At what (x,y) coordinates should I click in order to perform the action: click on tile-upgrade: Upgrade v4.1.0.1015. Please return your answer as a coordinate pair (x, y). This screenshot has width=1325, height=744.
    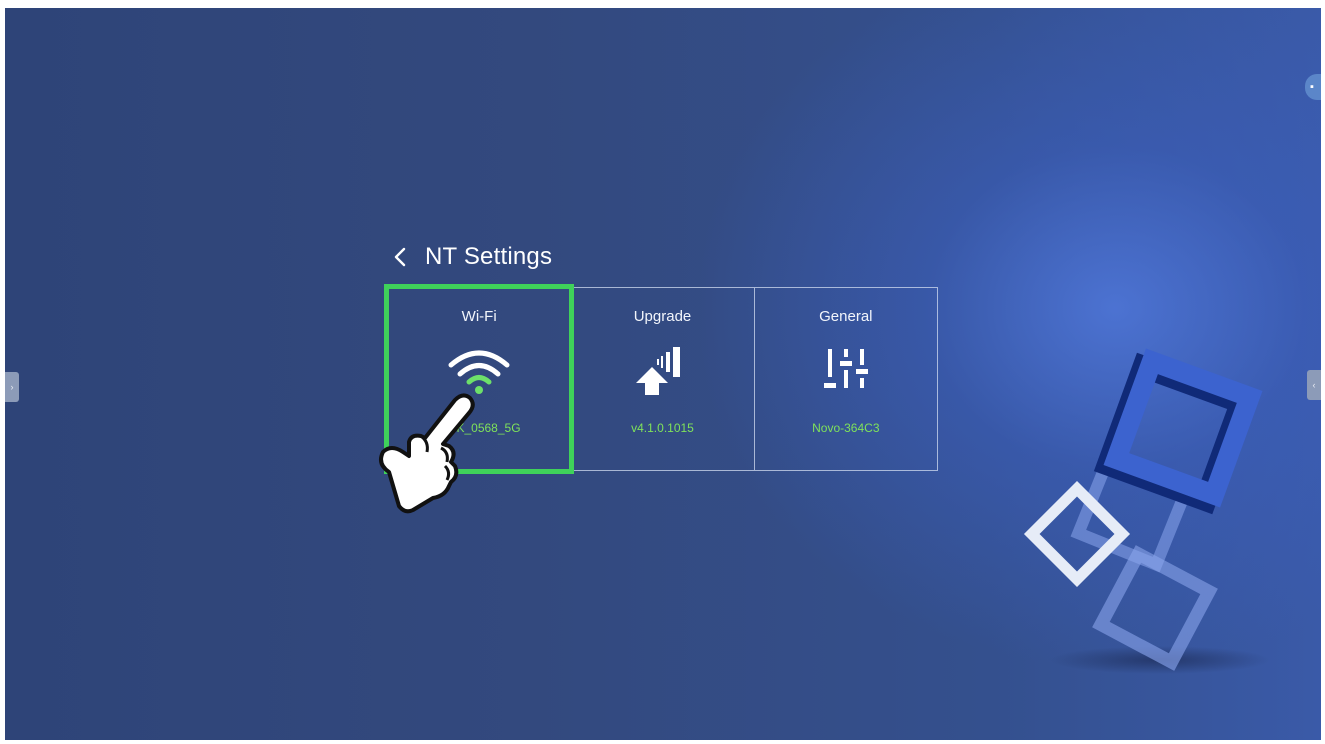
    Looking at the image, I should click on (661, 379).